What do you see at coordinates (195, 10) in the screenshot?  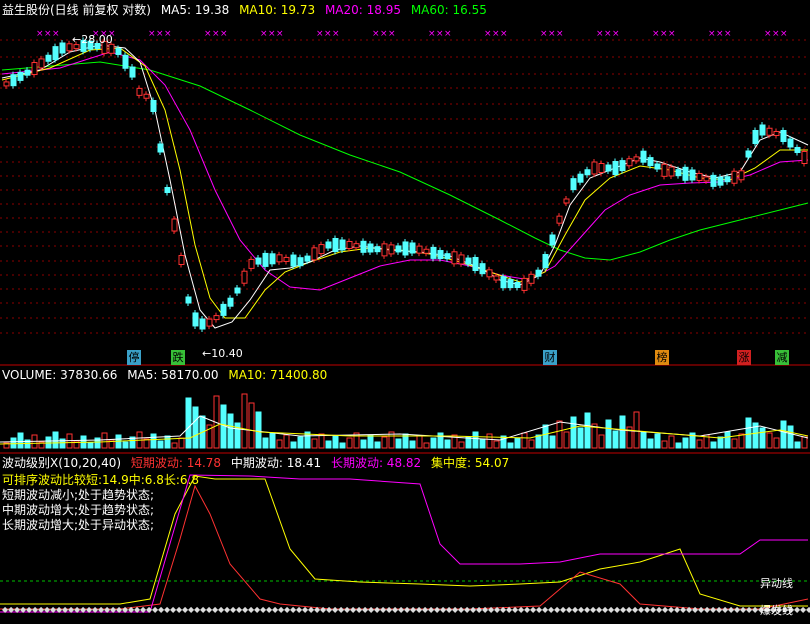 I see `ma5-value: MA5: 19.38` at bounding box center [195, 10].